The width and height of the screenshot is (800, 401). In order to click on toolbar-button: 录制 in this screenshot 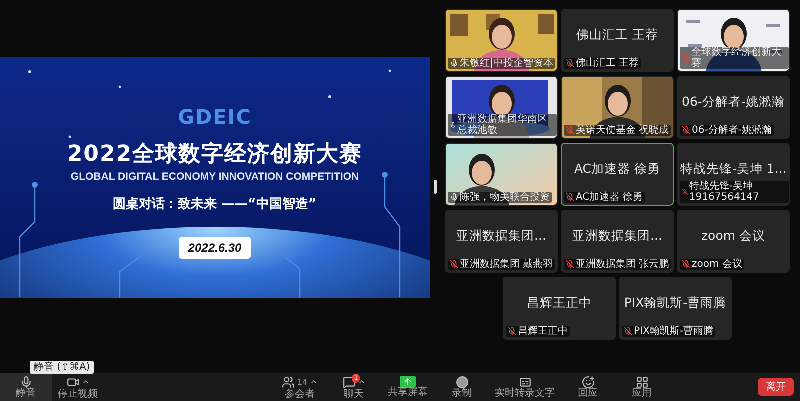, I will do `click(462, 387)`.